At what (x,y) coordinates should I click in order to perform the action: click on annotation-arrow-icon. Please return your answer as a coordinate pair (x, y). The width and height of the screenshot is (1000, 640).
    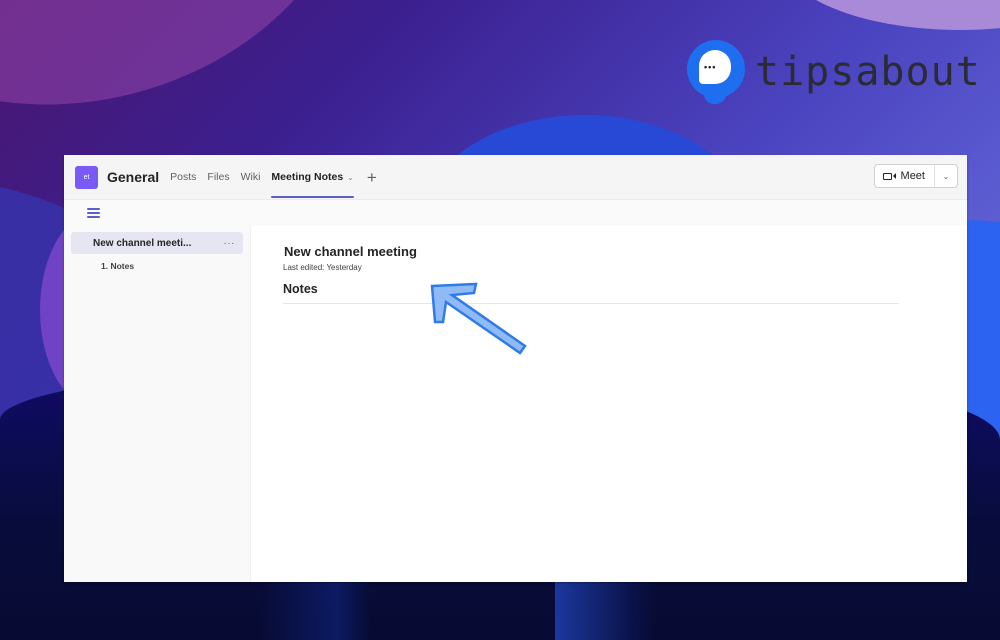
    Looking at the image, I should click on (478, 318).